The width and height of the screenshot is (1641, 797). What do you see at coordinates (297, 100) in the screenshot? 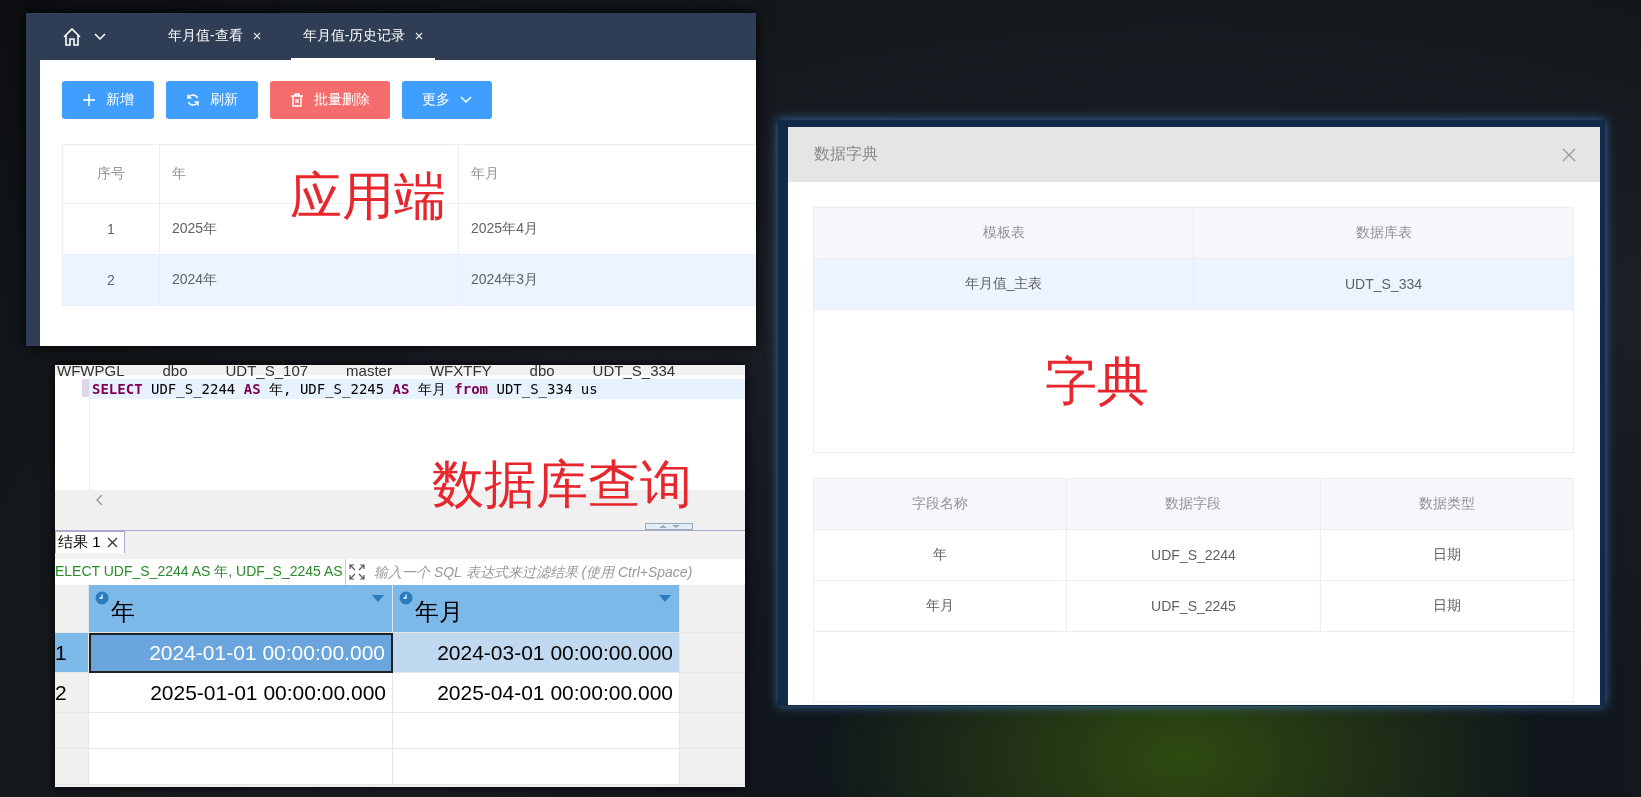
I see `trash-icon` at bounding box center [297, 100].